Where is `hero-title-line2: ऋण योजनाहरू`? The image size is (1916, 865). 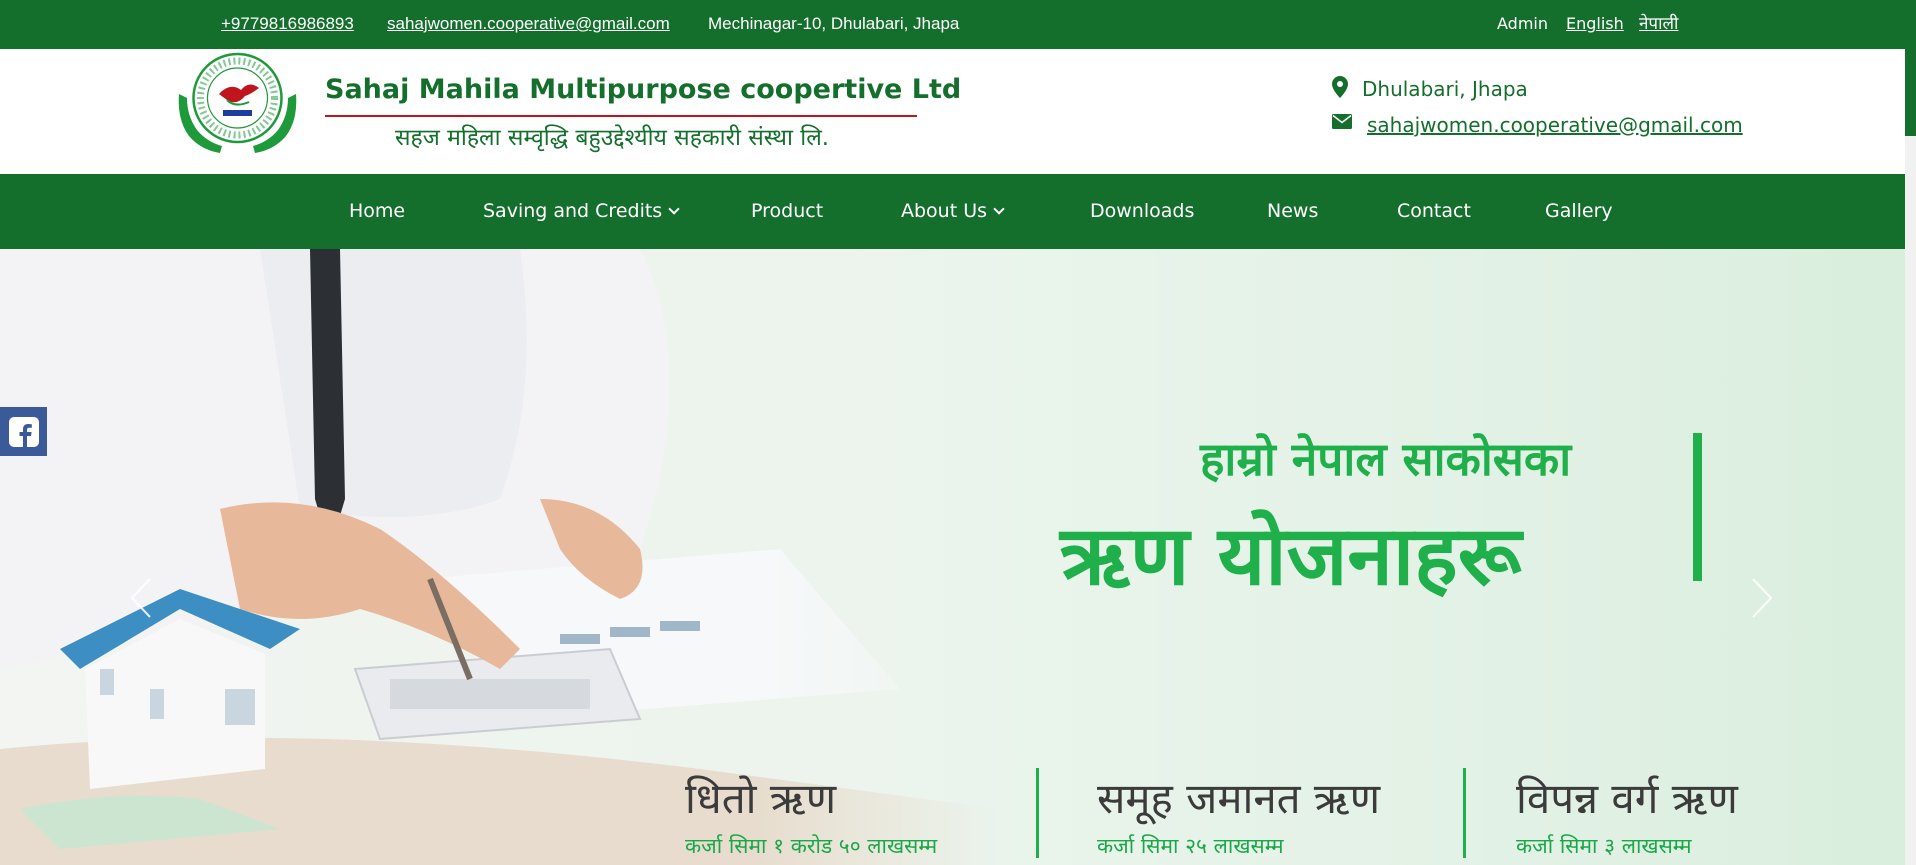 hero-title-line2: ऋण योजनाहरू is located at coordinates (1291, 556).